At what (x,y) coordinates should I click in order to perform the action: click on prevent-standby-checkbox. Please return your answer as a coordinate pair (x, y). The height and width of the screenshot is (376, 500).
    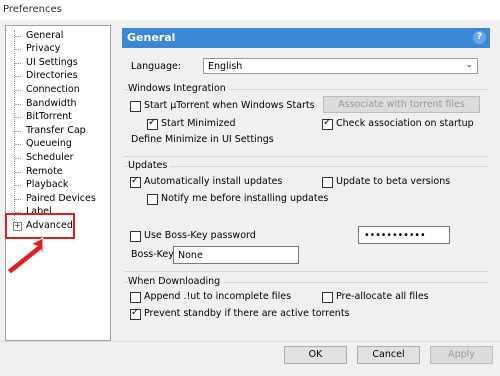
    Looking at the image, I should click on (135, 313).